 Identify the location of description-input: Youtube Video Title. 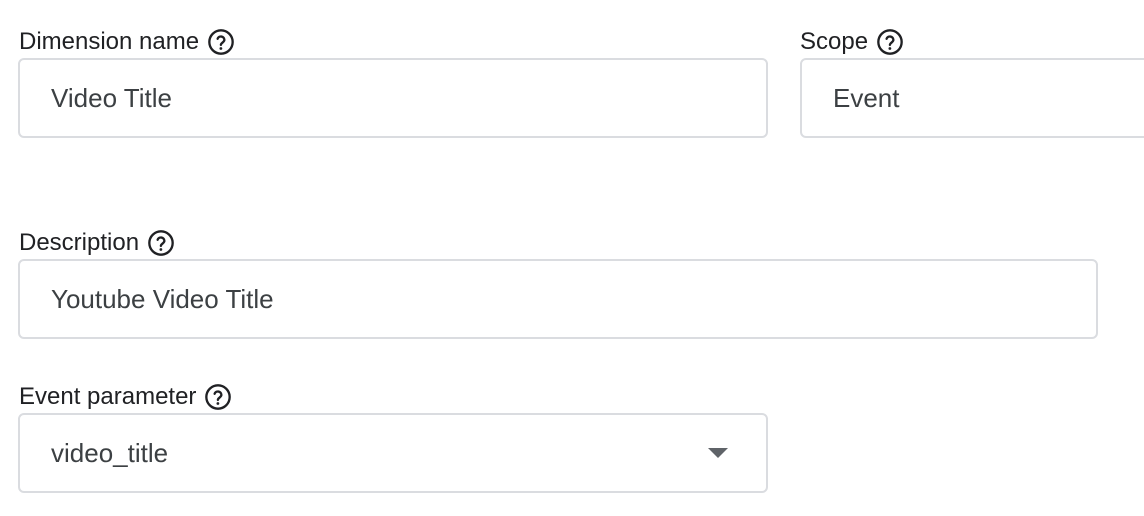
(558, 299).